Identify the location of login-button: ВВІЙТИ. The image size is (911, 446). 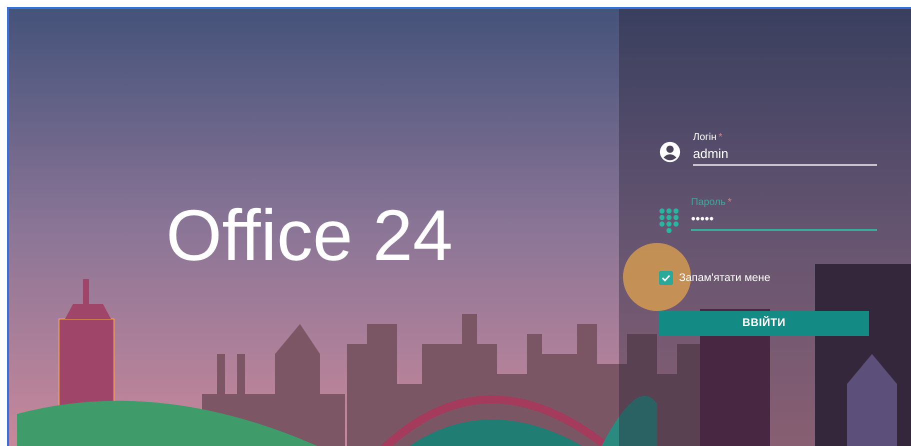
(764, 323).